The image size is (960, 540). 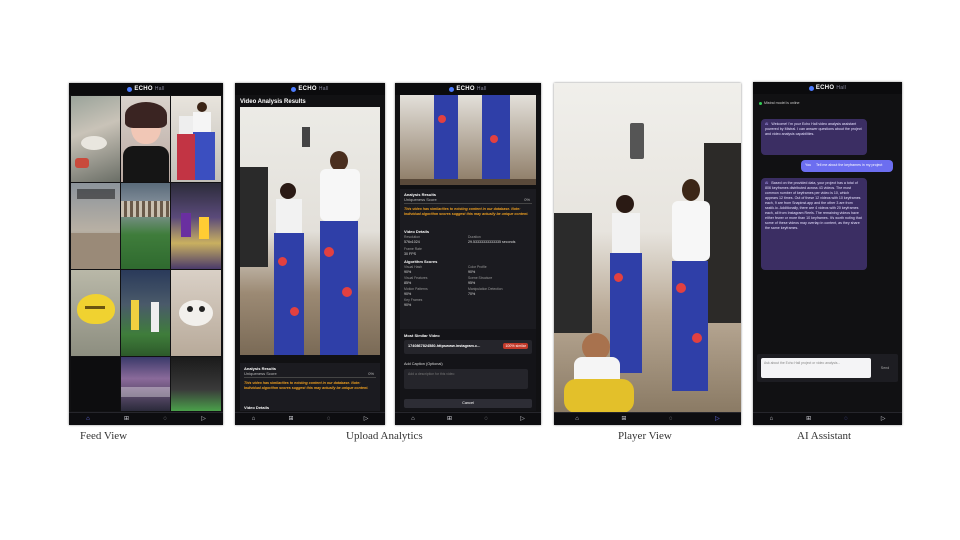 I want to click on caption-player-view: Player View, so click(x=645, y=436).